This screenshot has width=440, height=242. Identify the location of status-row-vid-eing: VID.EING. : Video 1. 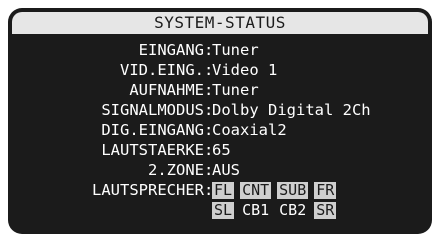
(220, 70).